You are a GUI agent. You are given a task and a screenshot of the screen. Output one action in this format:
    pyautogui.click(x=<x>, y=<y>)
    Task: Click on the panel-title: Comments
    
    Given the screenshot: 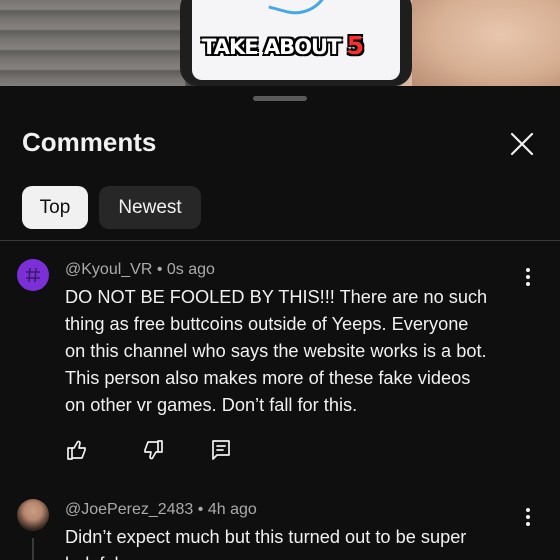 What is the action you would take?
    pyautogui.click(x=89, y=142)
    